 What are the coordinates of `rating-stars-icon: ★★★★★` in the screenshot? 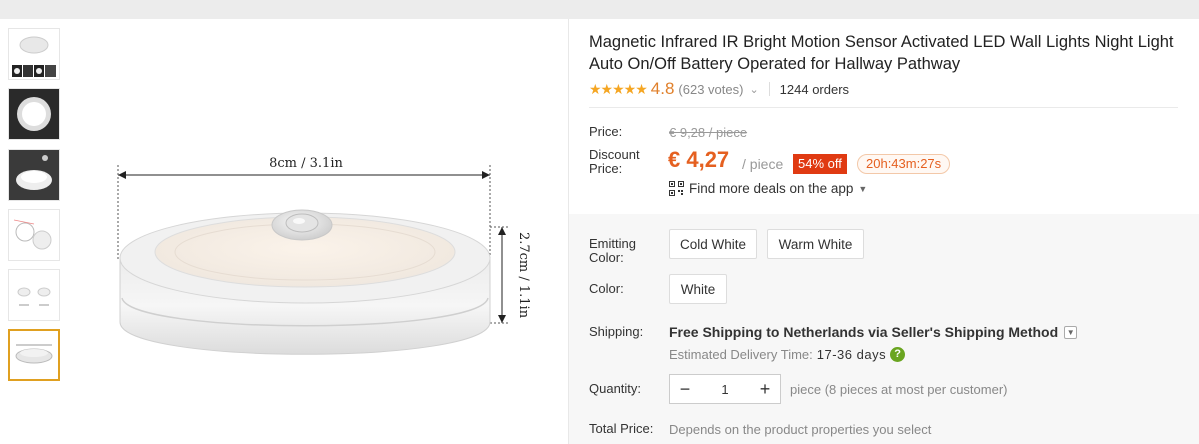 It's located at (618, 88).